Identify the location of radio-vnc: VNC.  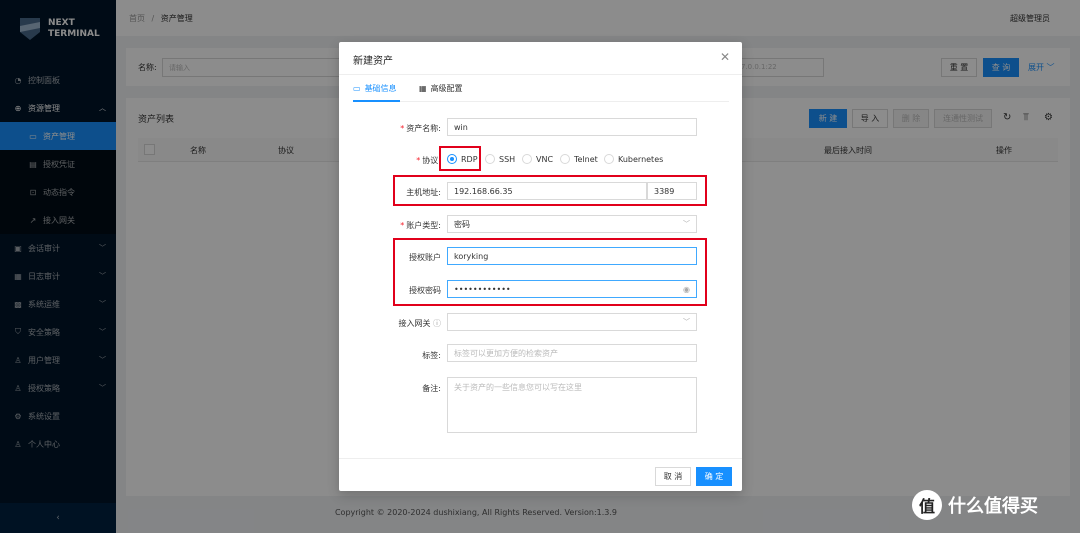
(537, 159).